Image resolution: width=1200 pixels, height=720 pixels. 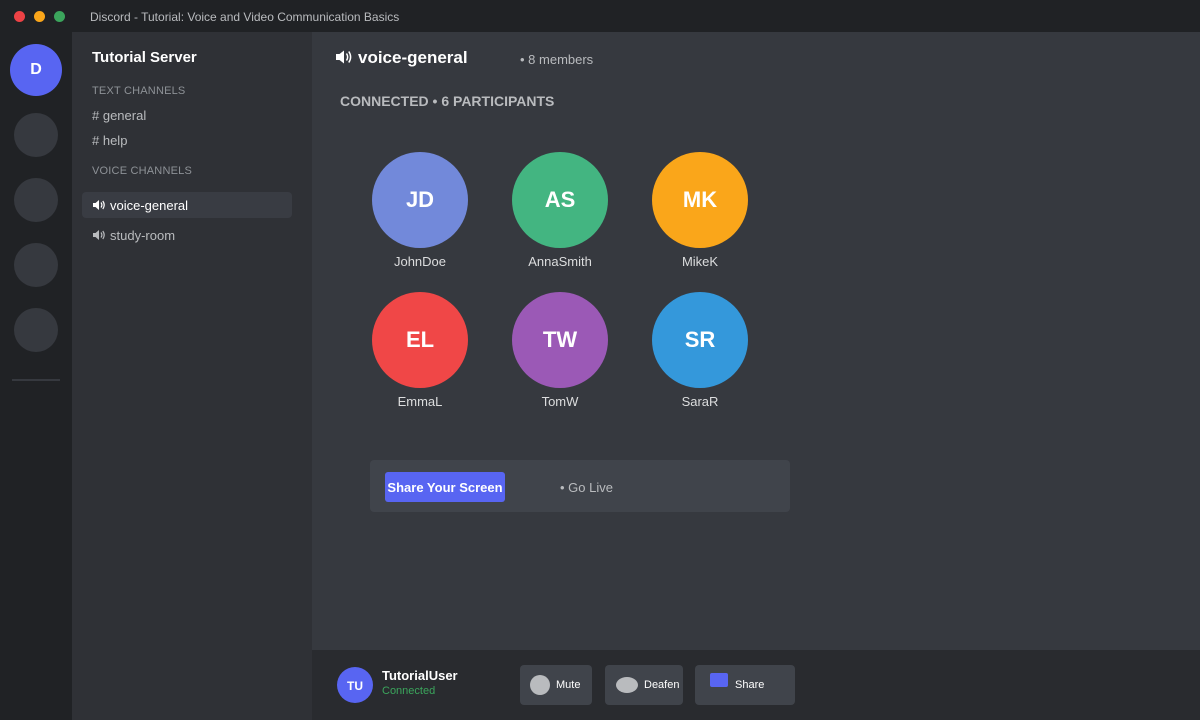 I want to click on voice-channel-label: study-room, so click(x=143, y=235).